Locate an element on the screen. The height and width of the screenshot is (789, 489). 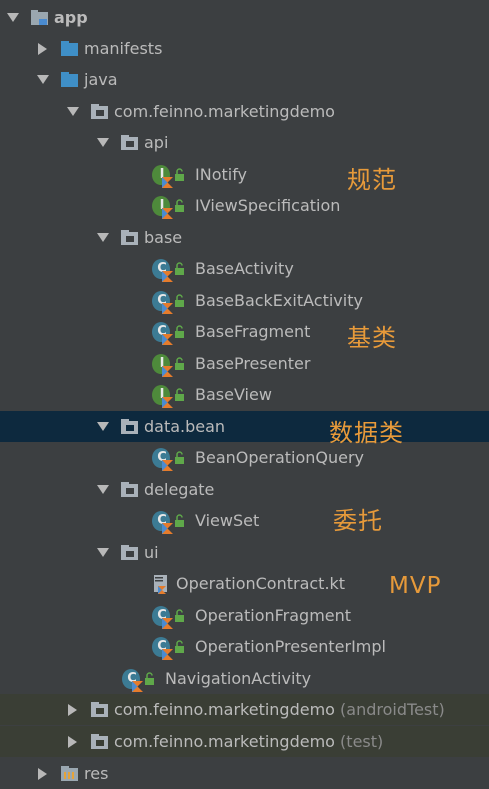
tree-node-viewset: C ViewSet is located at coordinates (244, 520).